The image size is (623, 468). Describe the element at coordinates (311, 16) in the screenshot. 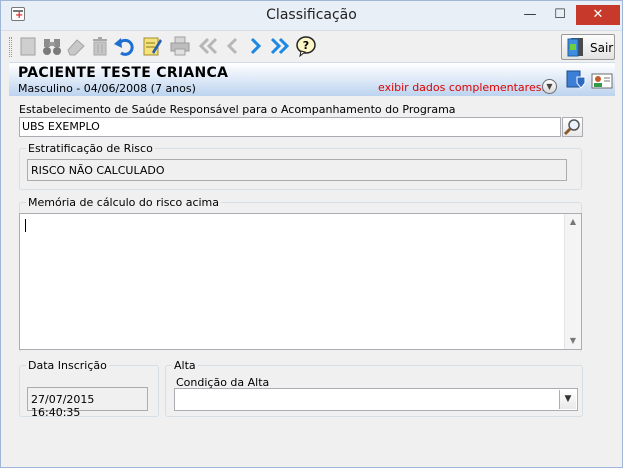

I see `title-bar: Classificação — ☐ ✕` at that location.